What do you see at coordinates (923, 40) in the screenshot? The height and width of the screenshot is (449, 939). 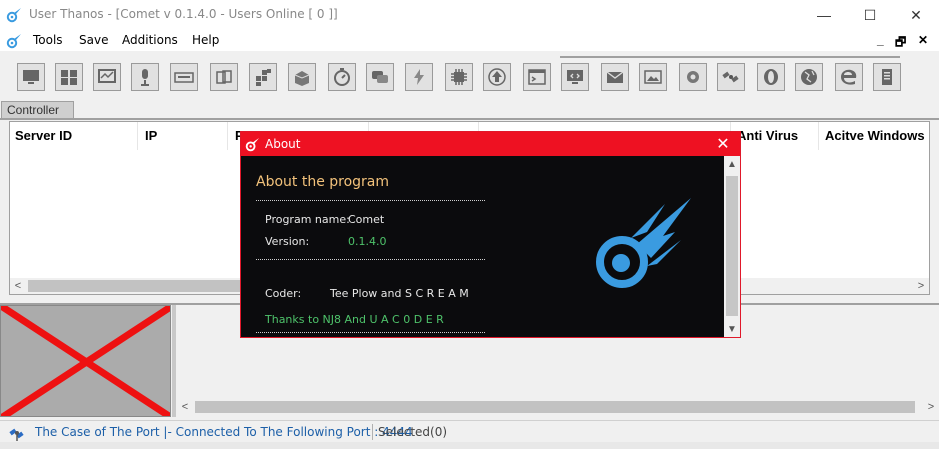 I see `mdi-close-button: ✕` at bounding box center [923, 40].